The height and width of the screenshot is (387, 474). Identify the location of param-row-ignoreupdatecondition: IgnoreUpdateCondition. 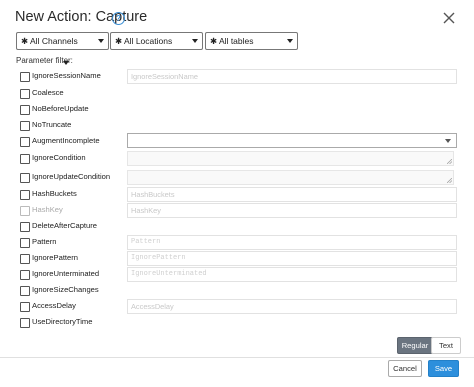
(237, 177).